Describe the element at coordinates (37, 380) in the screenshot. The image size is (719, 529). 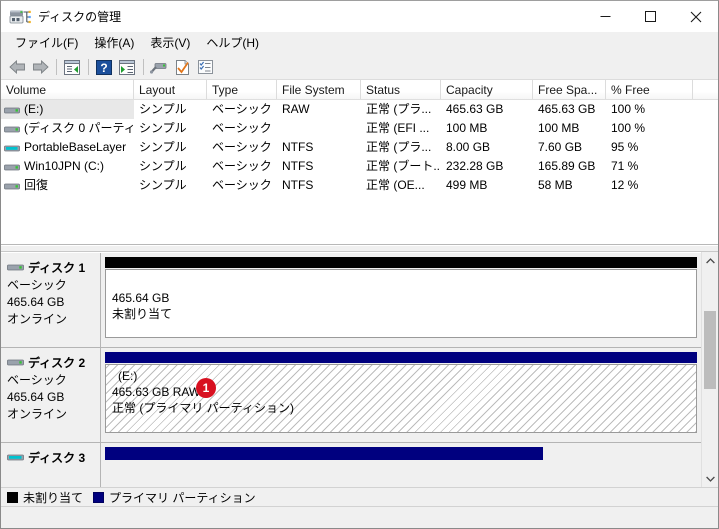
I see `disk-type: ベーシック` at that location.